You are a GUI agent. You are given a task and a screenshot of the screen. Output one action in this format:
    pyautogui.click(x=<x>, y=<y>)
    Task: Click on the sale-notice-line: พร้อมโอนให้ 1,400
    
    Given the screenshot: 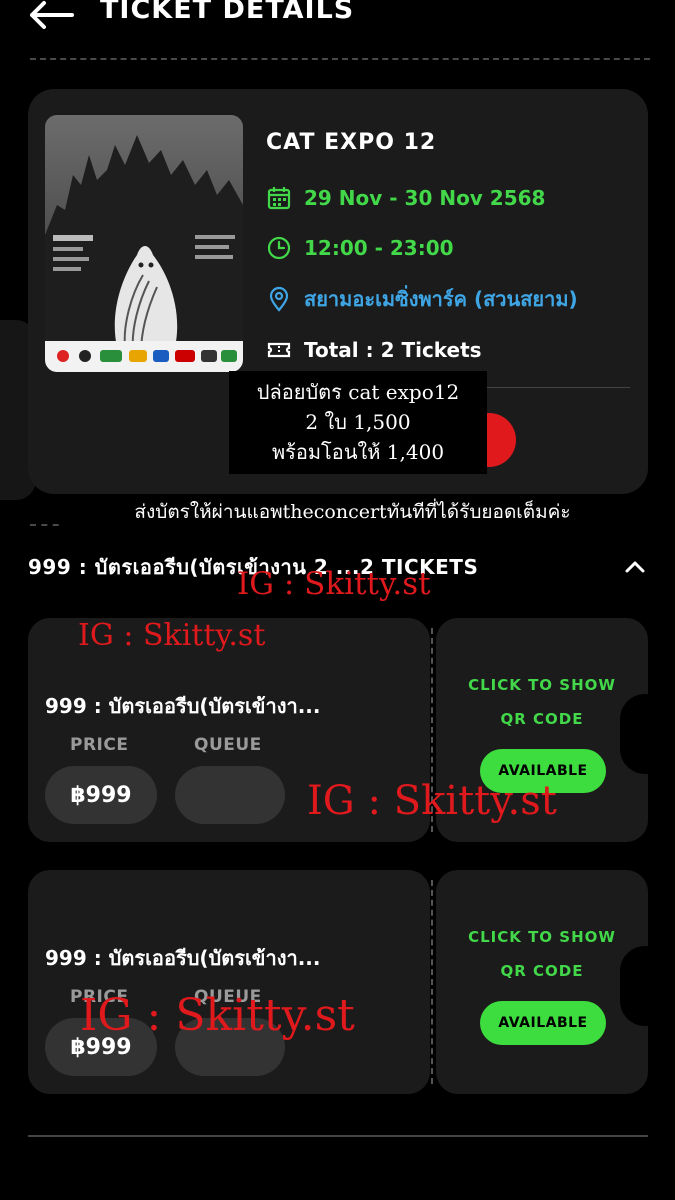 What is the action you would take?
    pyautogui.click(x=358, y=452)
    